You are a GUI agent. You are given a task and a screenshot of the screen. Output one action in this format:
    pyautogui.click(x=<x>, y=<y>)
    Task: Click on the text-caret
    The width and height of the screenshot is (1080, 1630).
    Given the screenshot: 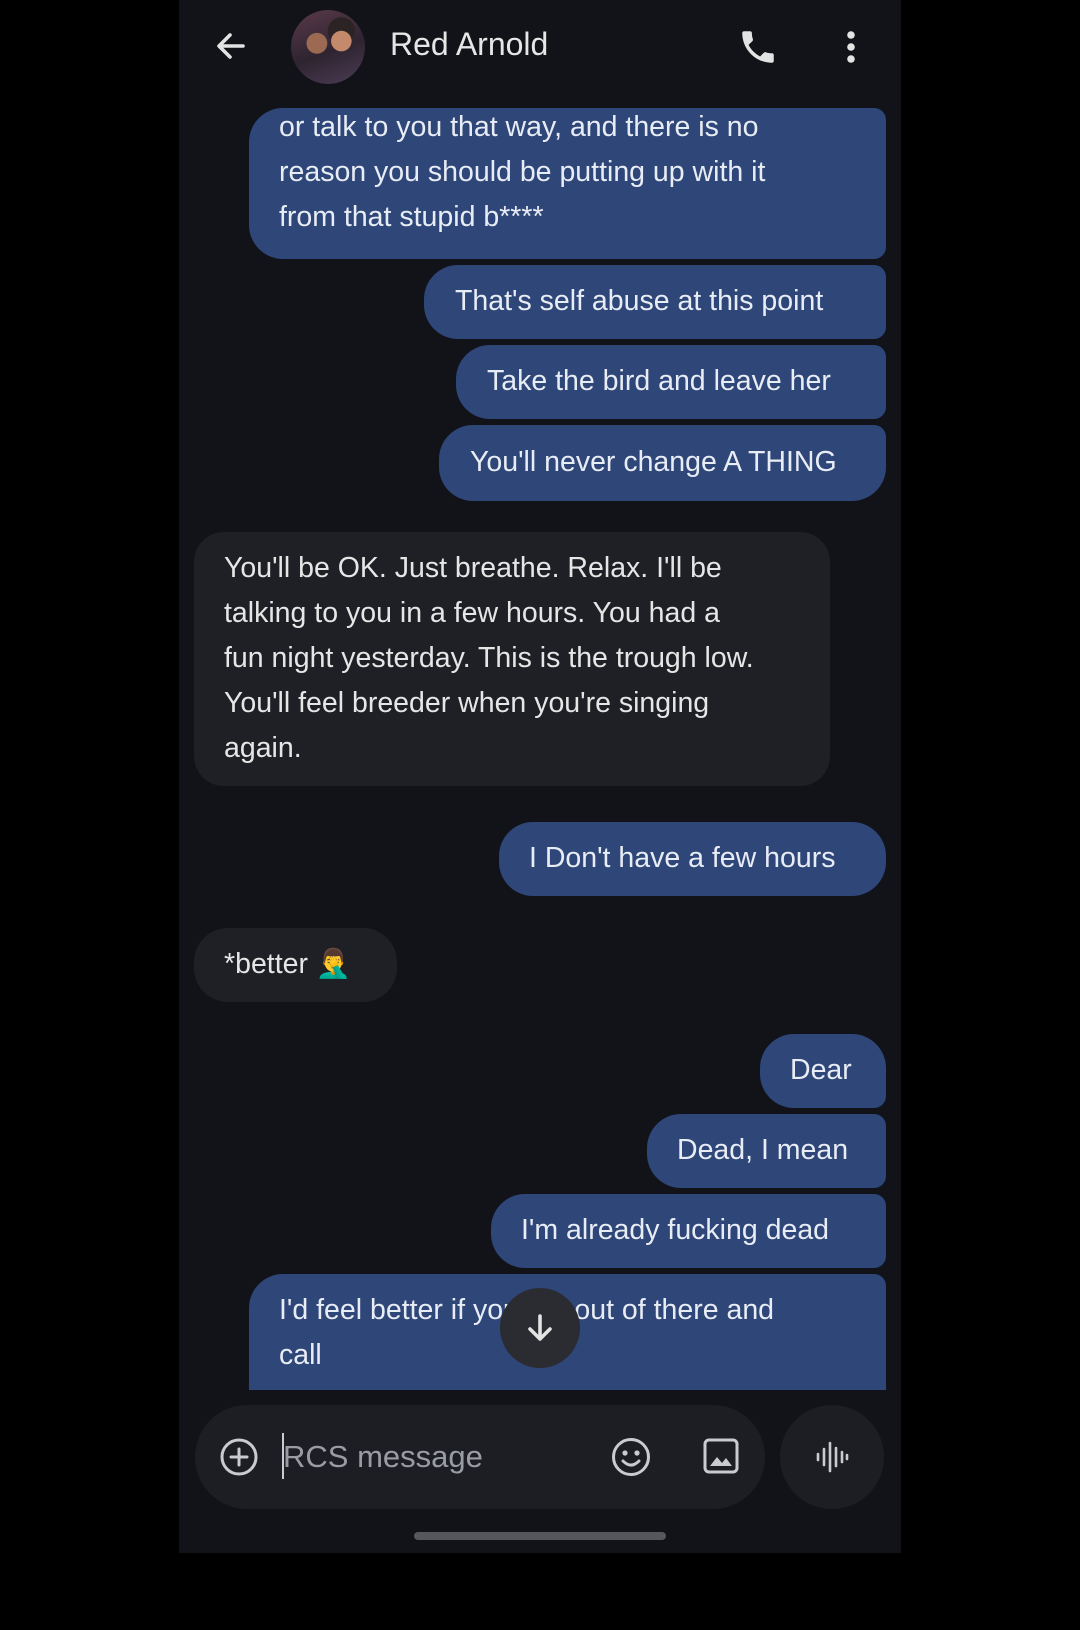 What is the action you would take?
    pyautogui.click(x=283, y=1456)
    